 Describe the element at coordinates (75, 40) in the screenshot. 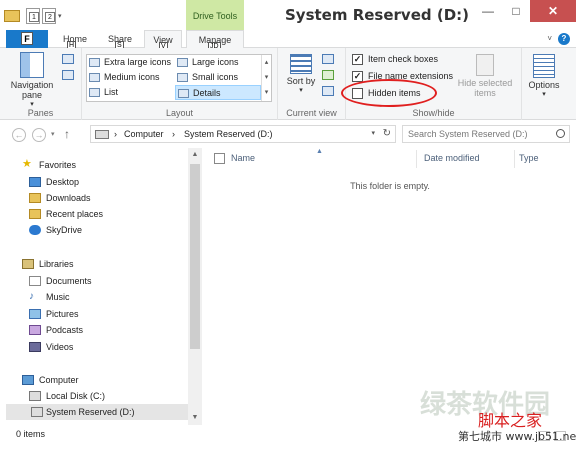

I see `tab-home: Home H` at that location.